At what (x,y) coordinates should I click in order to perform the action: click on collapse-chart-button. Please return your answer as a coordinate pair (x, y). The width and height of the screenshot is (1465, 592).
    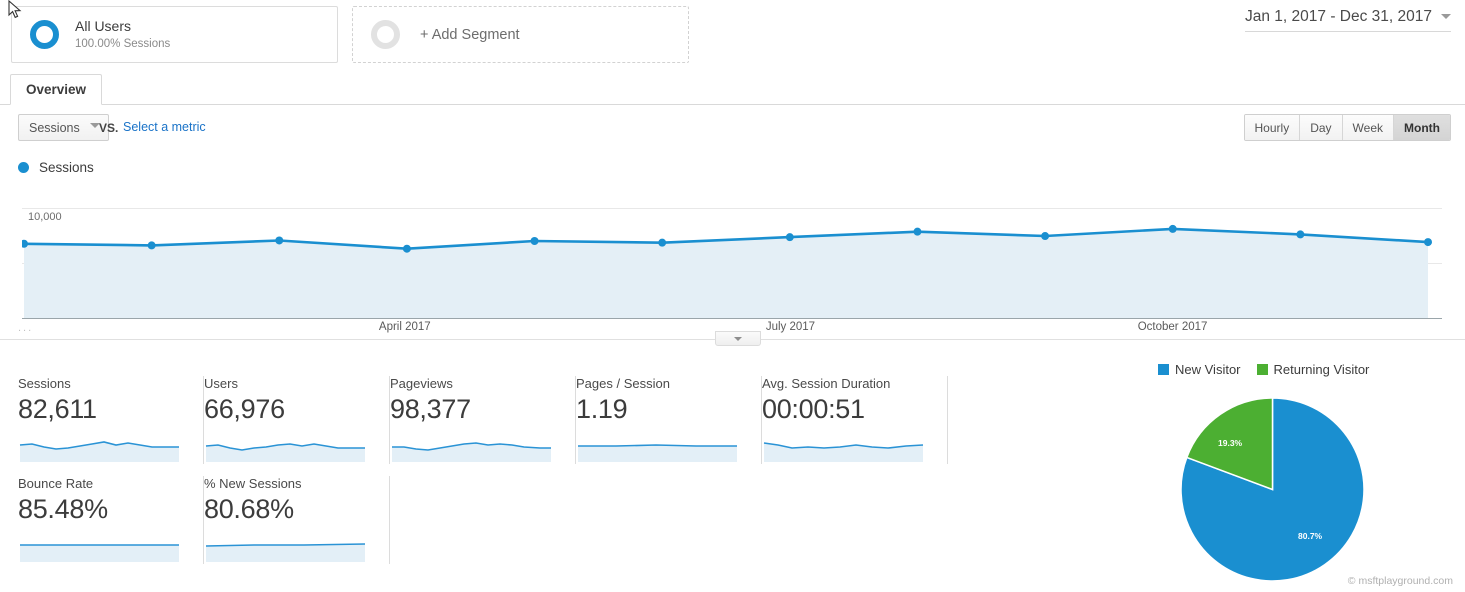
    Looking at the image, I should click on (738, 338).